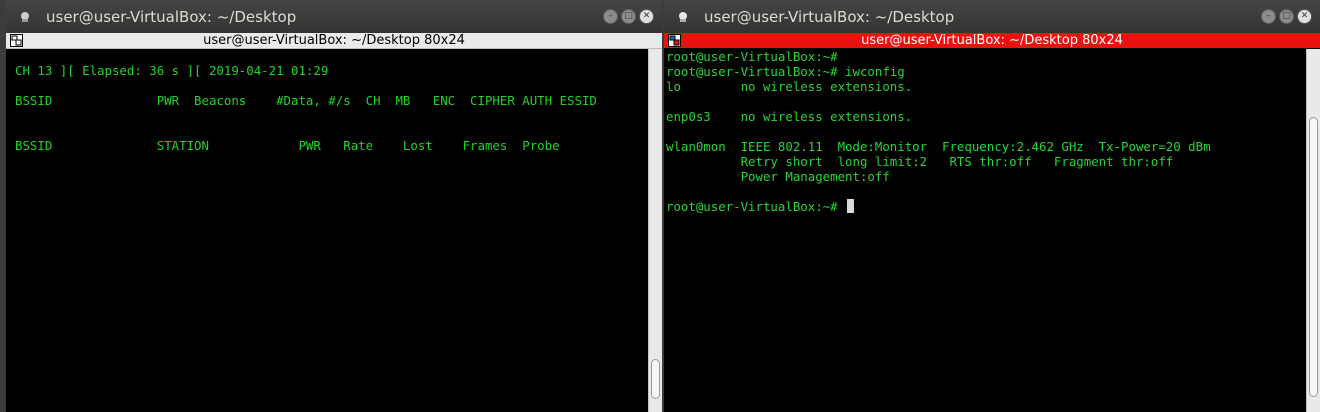 Image resolution: width=1320 pixels, height=412 pixels. Describe the element at coordinates (851, 206) in the screenshot. I see `text-cursor` at that location.